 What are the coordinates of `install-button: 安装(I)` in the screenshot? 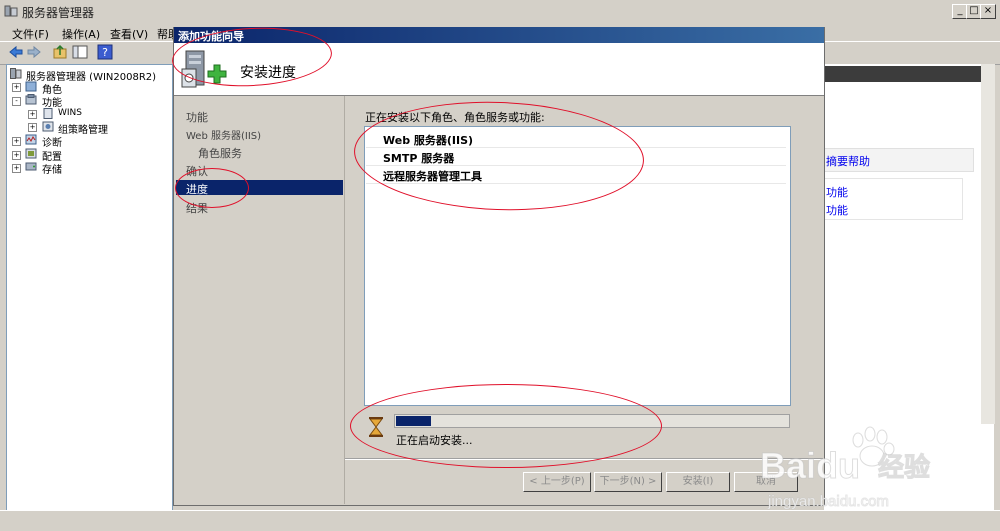 It's located at (698, 482).